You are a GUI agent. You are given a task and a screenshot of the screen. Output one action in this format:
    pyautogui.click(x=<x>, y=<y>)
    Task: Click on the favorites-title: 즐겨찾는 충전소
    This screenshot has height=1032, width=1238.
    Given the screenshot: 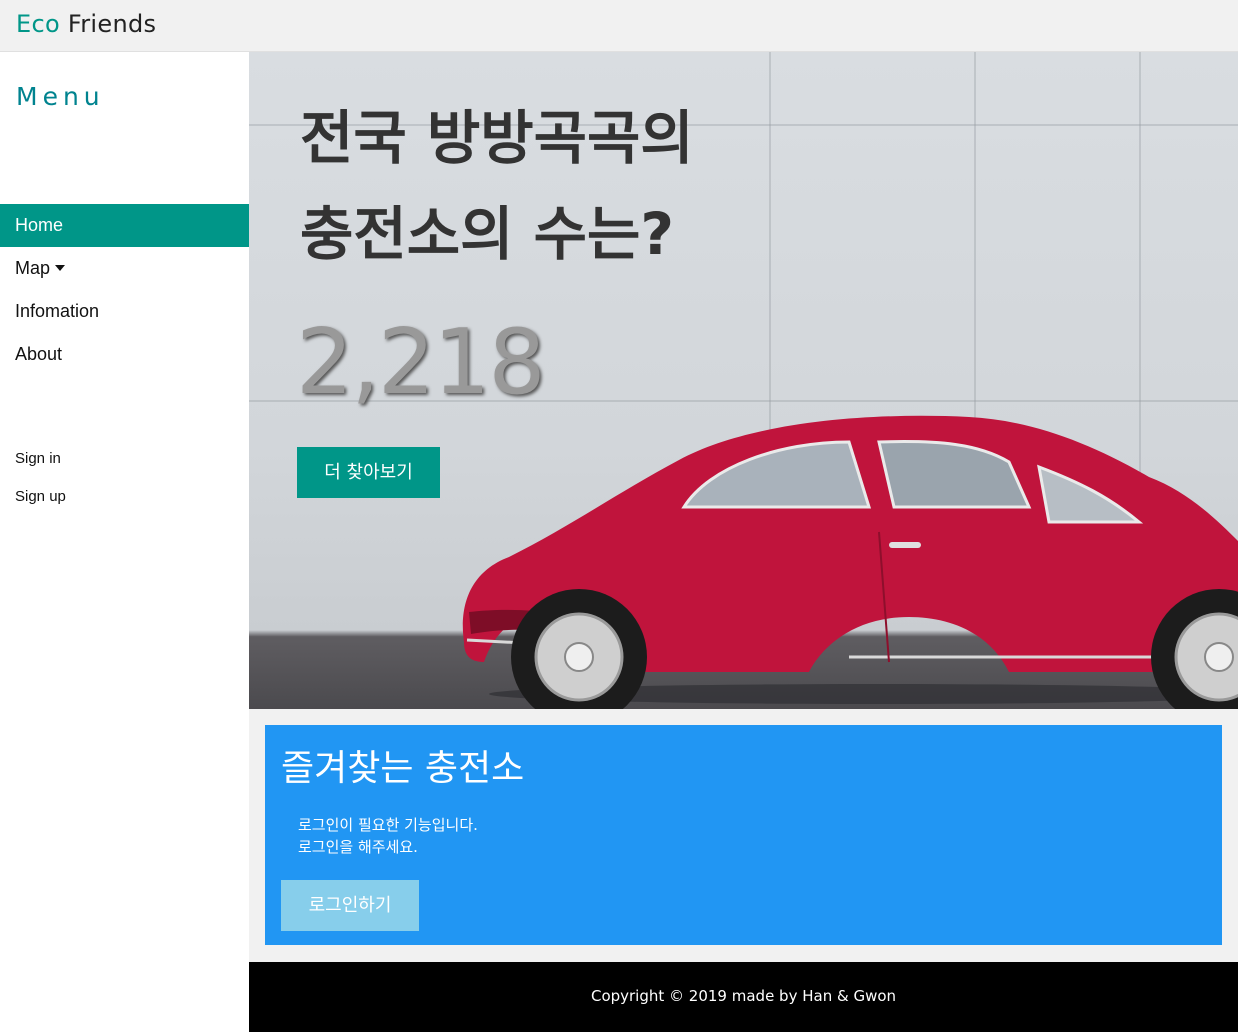 What is the action you would take?
    pyautogui.click(x=403, y=768)
    